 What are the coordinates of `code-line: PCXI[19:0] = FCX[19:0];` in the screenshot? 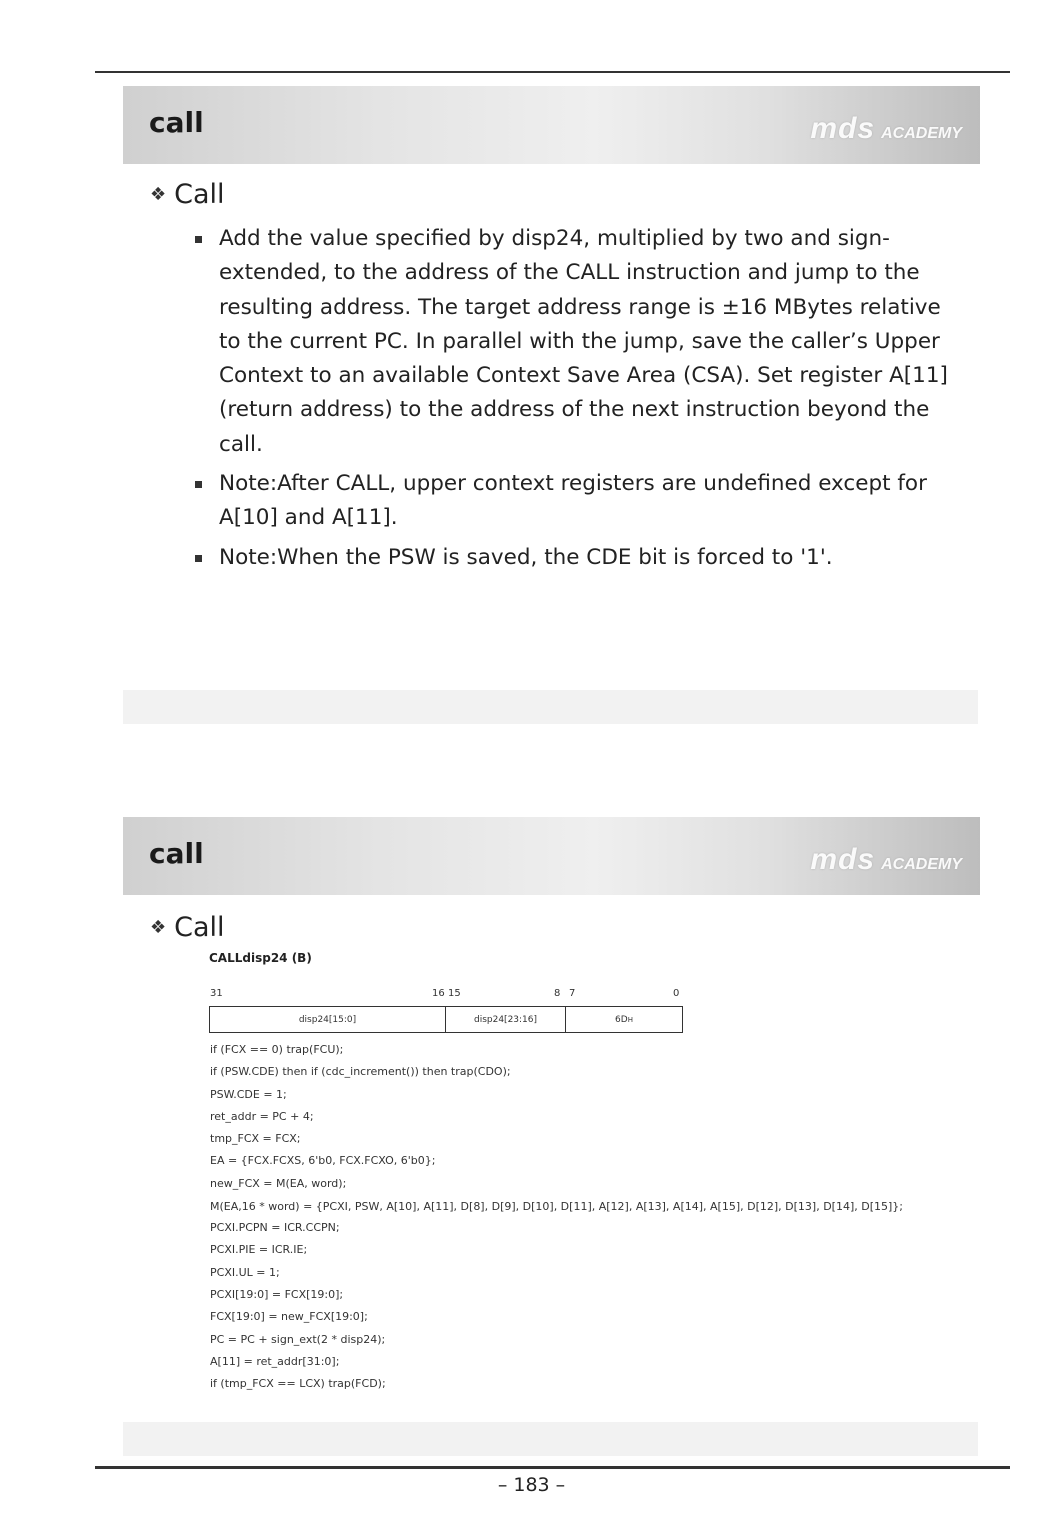 It's located at (277, 1294).